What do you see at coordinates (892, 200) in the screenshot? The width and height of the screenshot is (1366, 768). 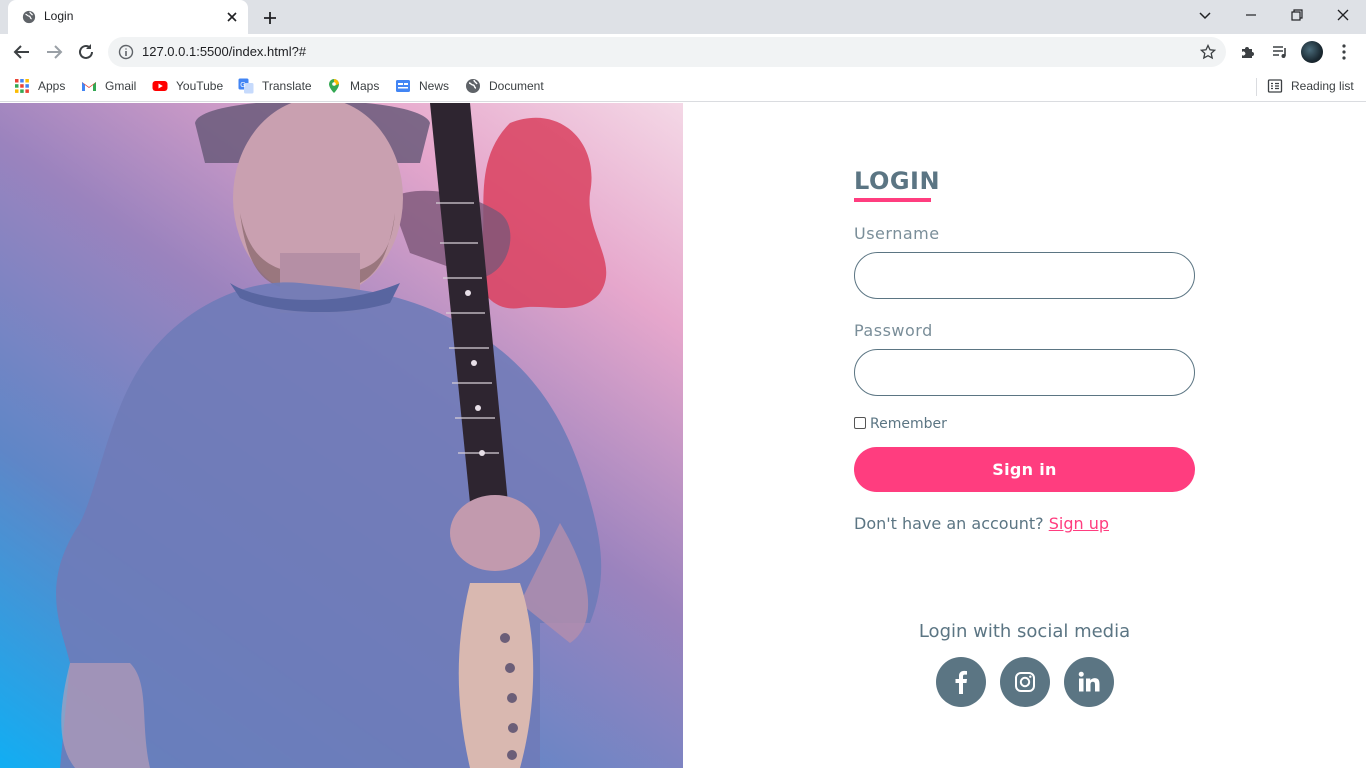 I see `heading-underline` at bounding box center [892, 200].